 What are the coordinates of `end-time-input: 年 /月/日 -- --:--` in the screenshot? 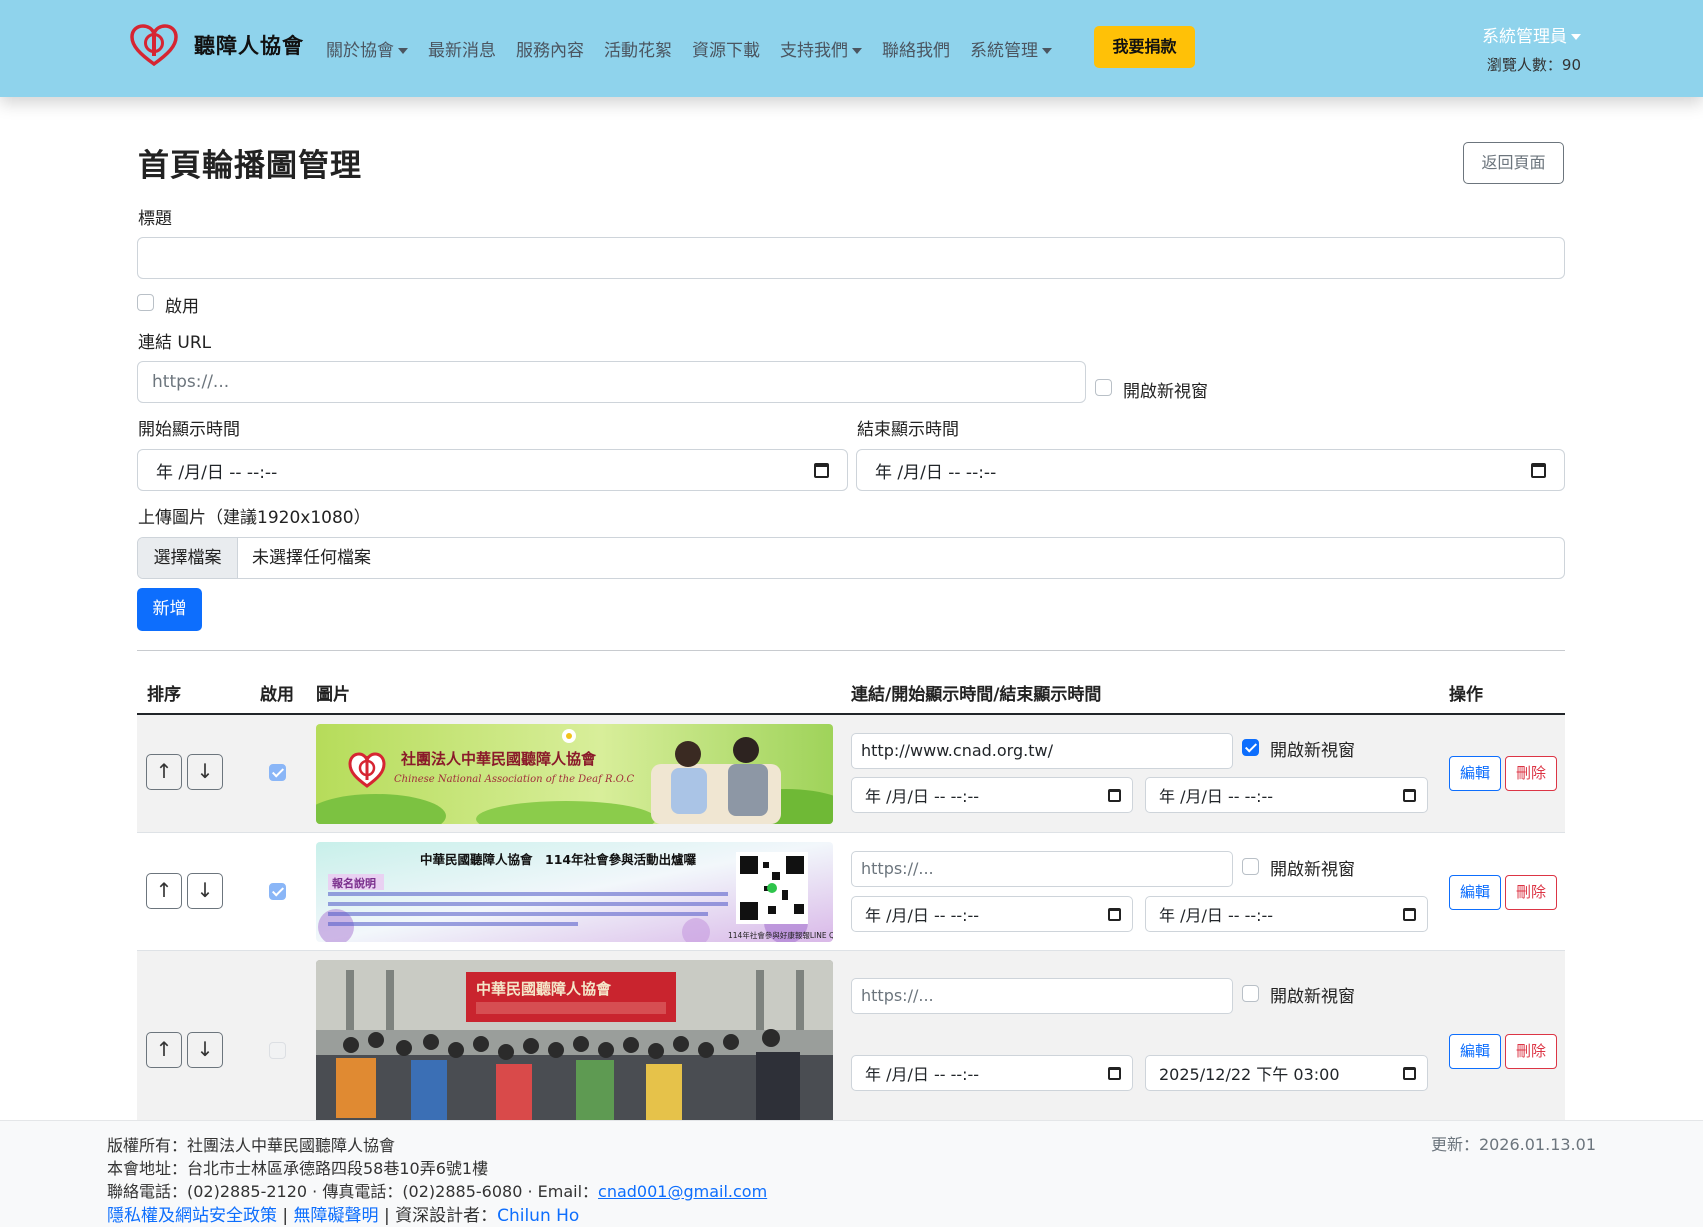 It's located at (1210, 470).